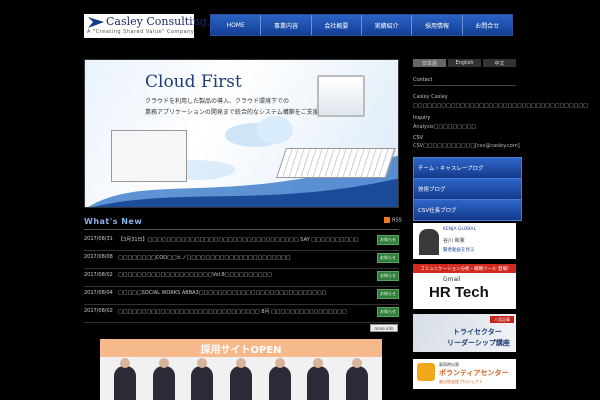 This screenshot has width=600, height=400. I want to click on sidebar-text: □□□□□□□□□□□□□□□□□□□□□□□□□□□□□□□□□□□□□, so click(500, 106).